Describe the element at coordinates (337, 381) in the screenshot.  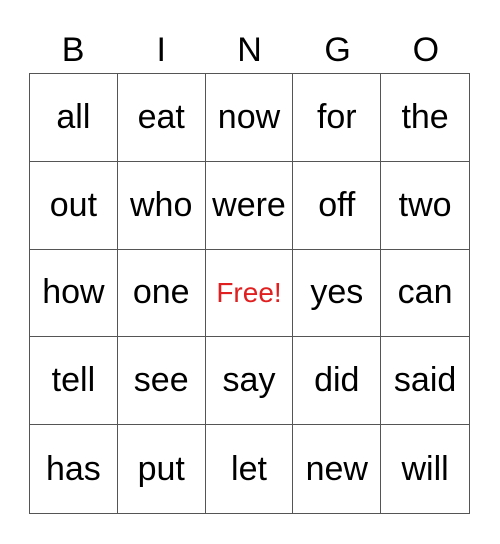
I see `bingo-cell: did` at that location.